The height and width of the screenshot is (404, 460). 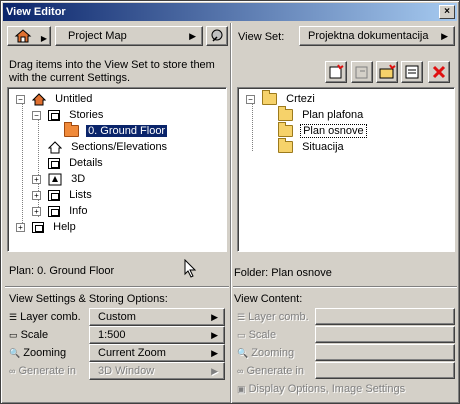 I want to click on tree-item-info: + Info, so click(x=60, y=211).